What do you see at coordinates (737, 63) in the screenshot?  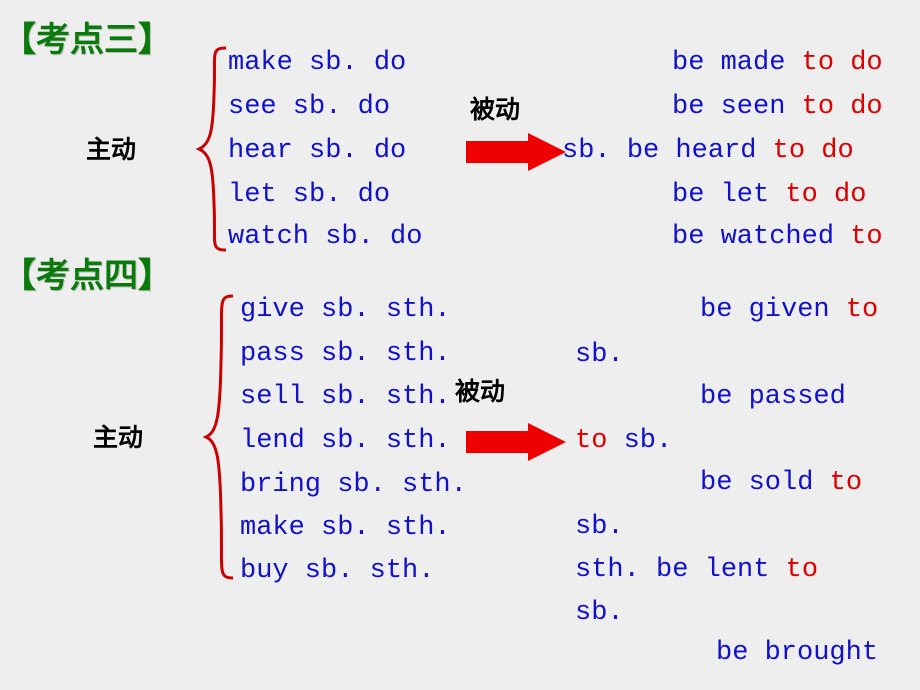 I see `passive-line-1-1-main: be made` at bounding box center [737, 63].